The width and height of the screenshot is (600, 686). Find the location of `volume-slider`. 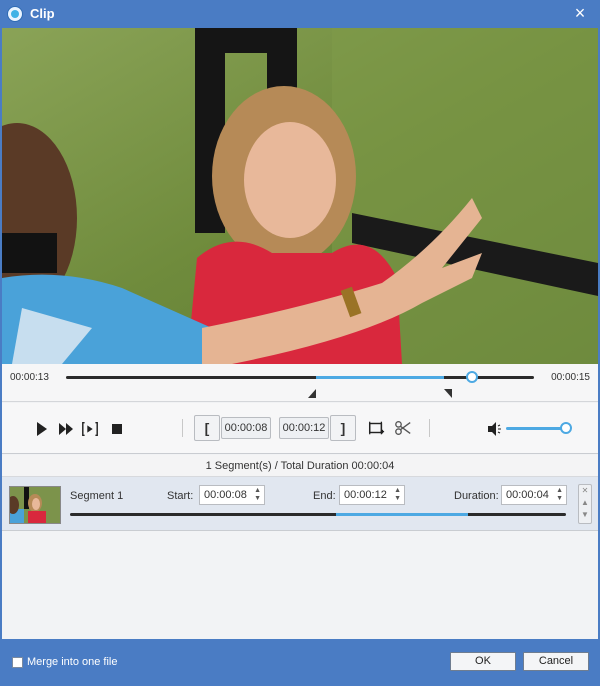

volume-slider is located at coordinates (537, 428).